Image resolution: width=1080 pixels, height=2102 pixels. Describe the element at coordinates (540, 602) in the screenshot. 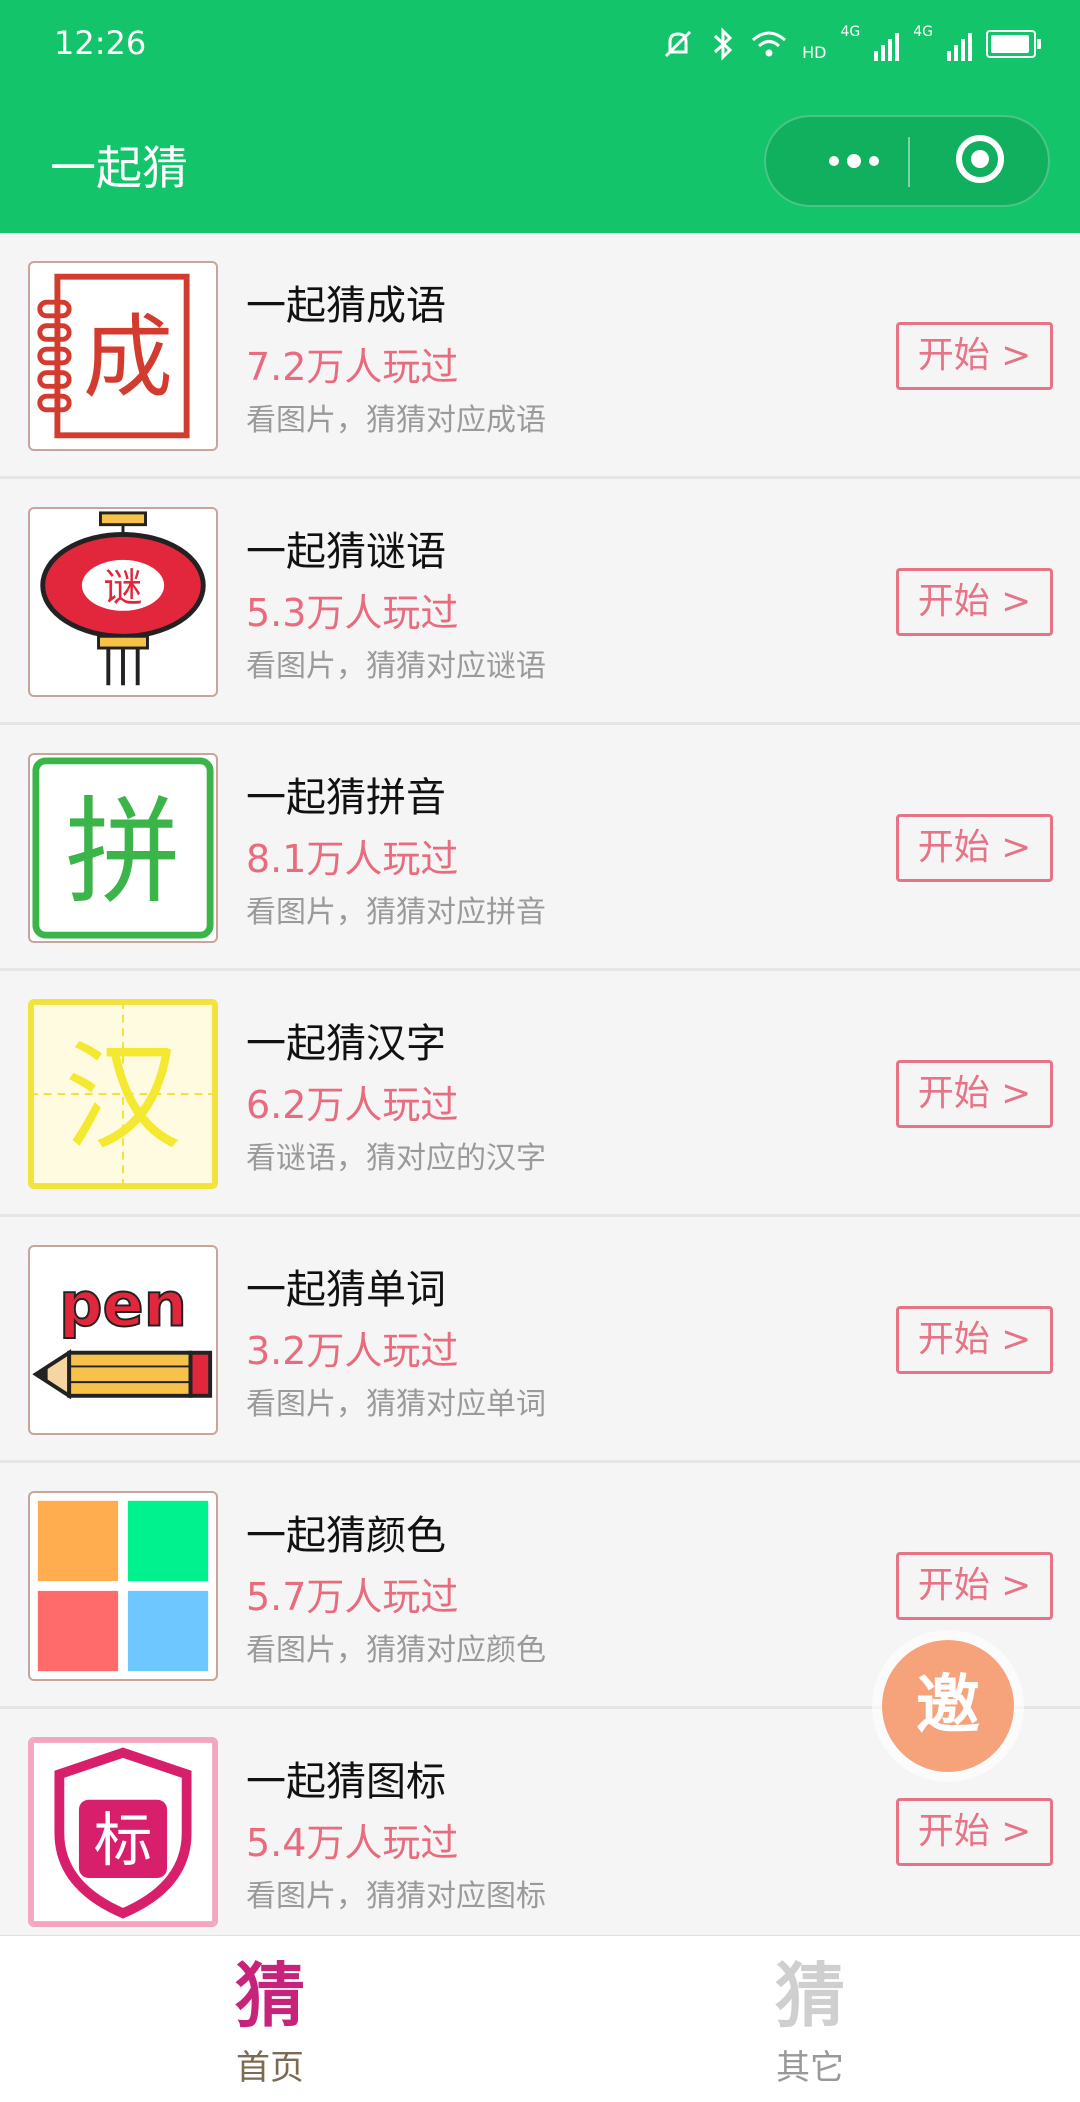

I see `list-item-riddle: 谜 一起猜谜语 5.3万人玩过 看图片，猜猜对应谜语 开始 >` at that location.